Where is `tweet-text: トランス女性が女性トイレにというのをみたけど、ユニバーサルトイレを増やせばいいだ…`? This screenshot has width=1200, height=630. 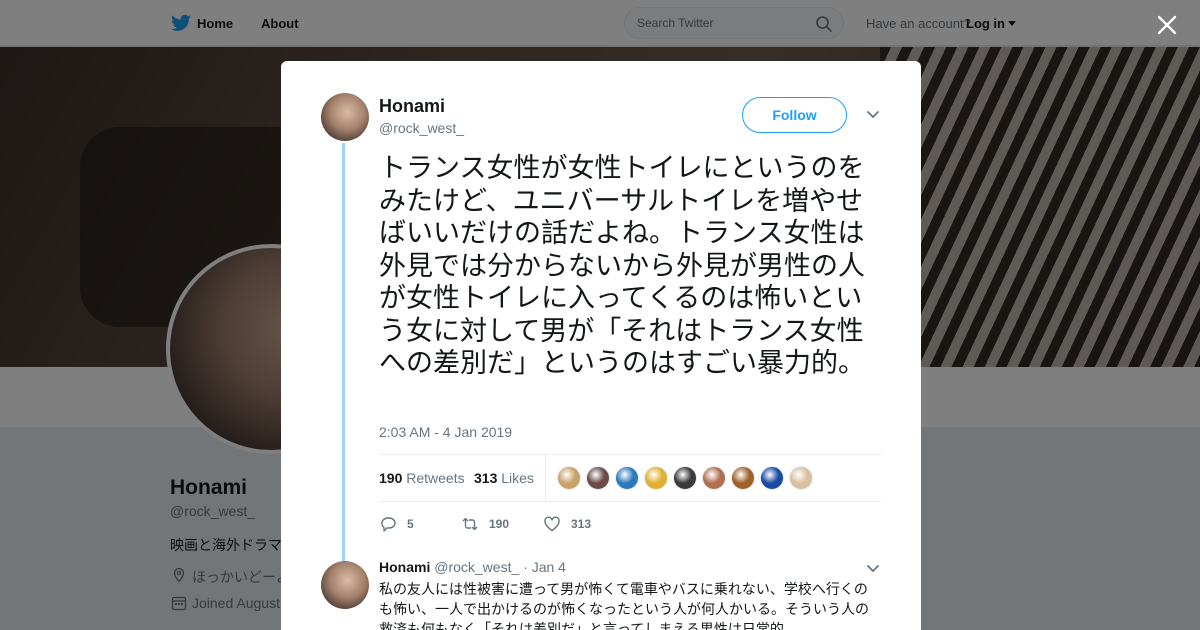 tweet-text: トランス女性が女性トイレにというのをみたけど、ユニバーサルトイレを増やせばいいだ… is located at coordinates (622, 266).